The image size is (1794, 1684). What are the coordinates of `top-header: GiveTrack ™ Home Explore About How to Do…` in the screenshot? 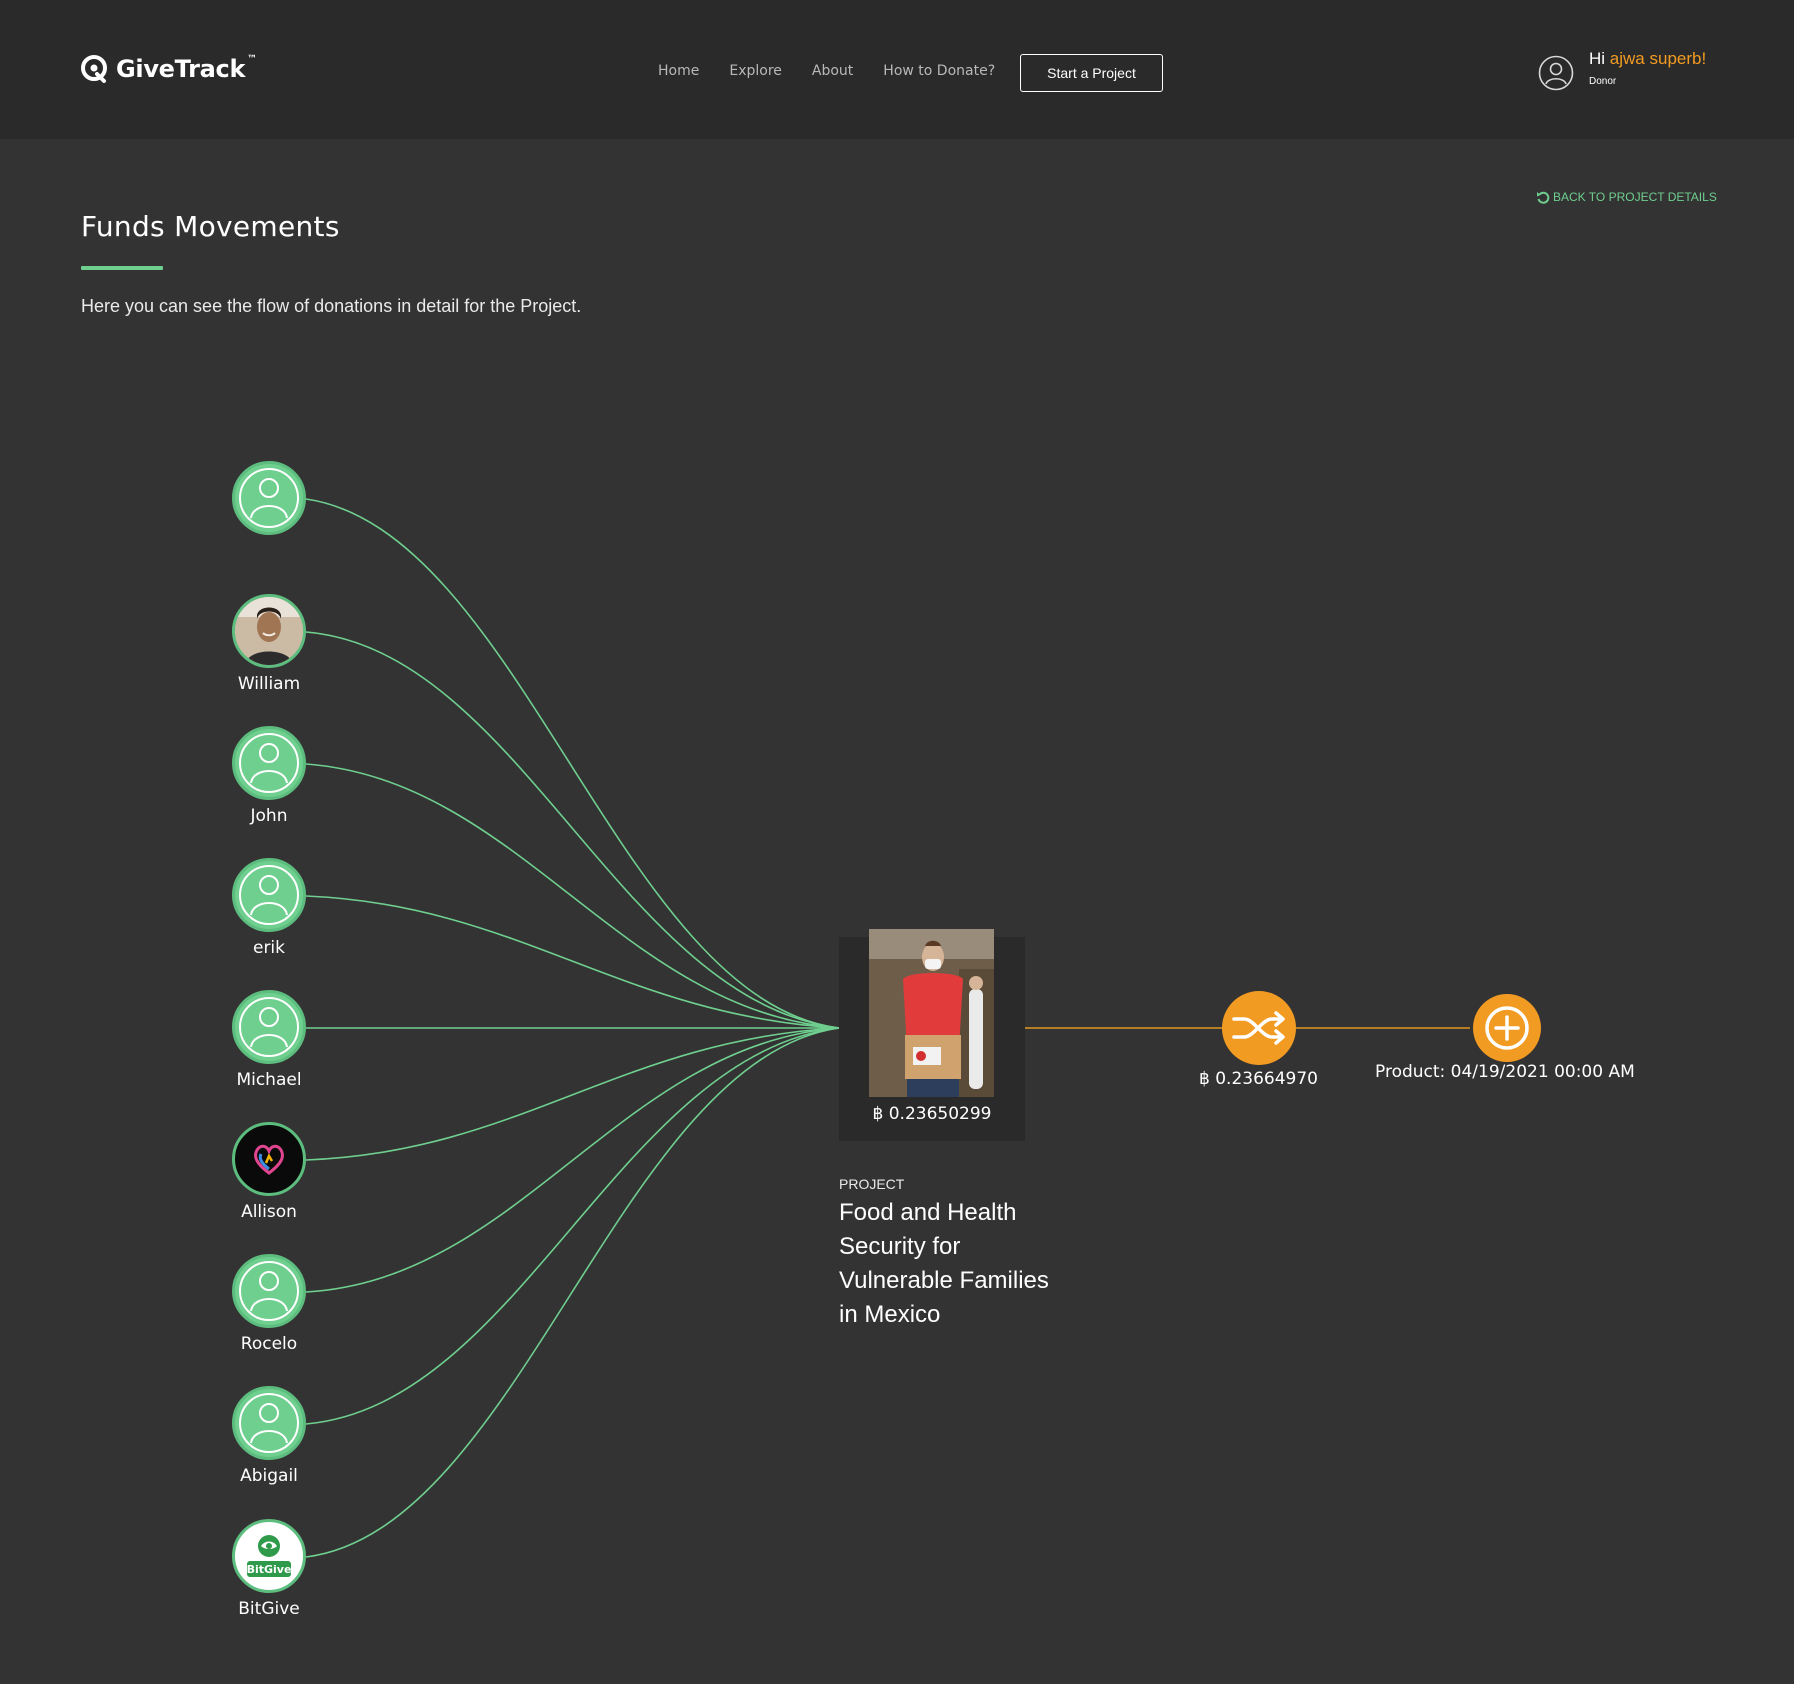 It's located at (897, 69).